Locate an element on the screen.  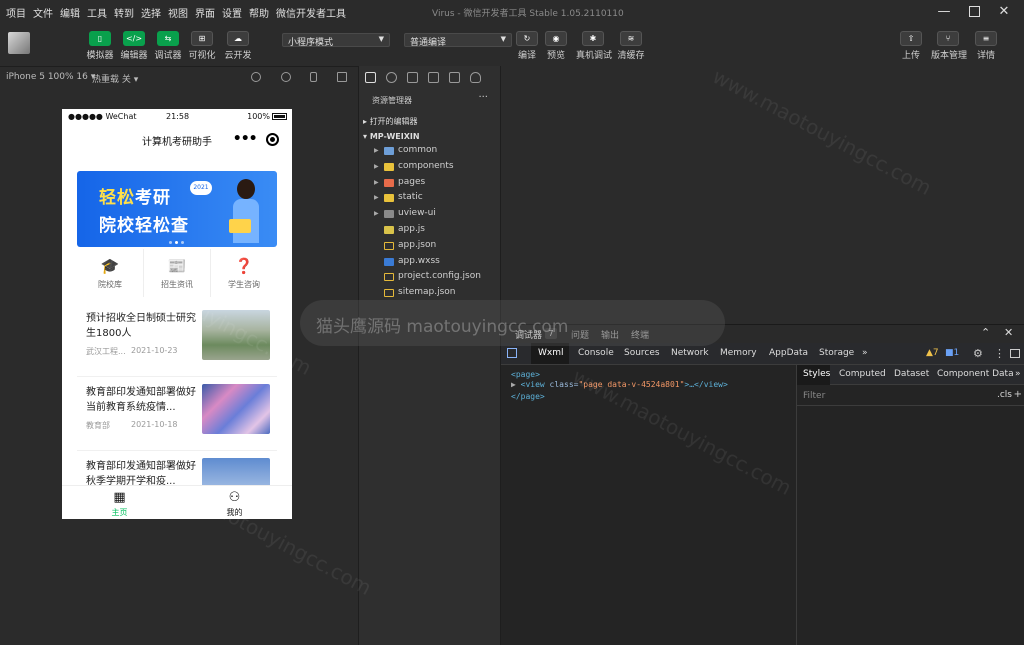
tab-styles: Styles is located at coordinates (816, 374).